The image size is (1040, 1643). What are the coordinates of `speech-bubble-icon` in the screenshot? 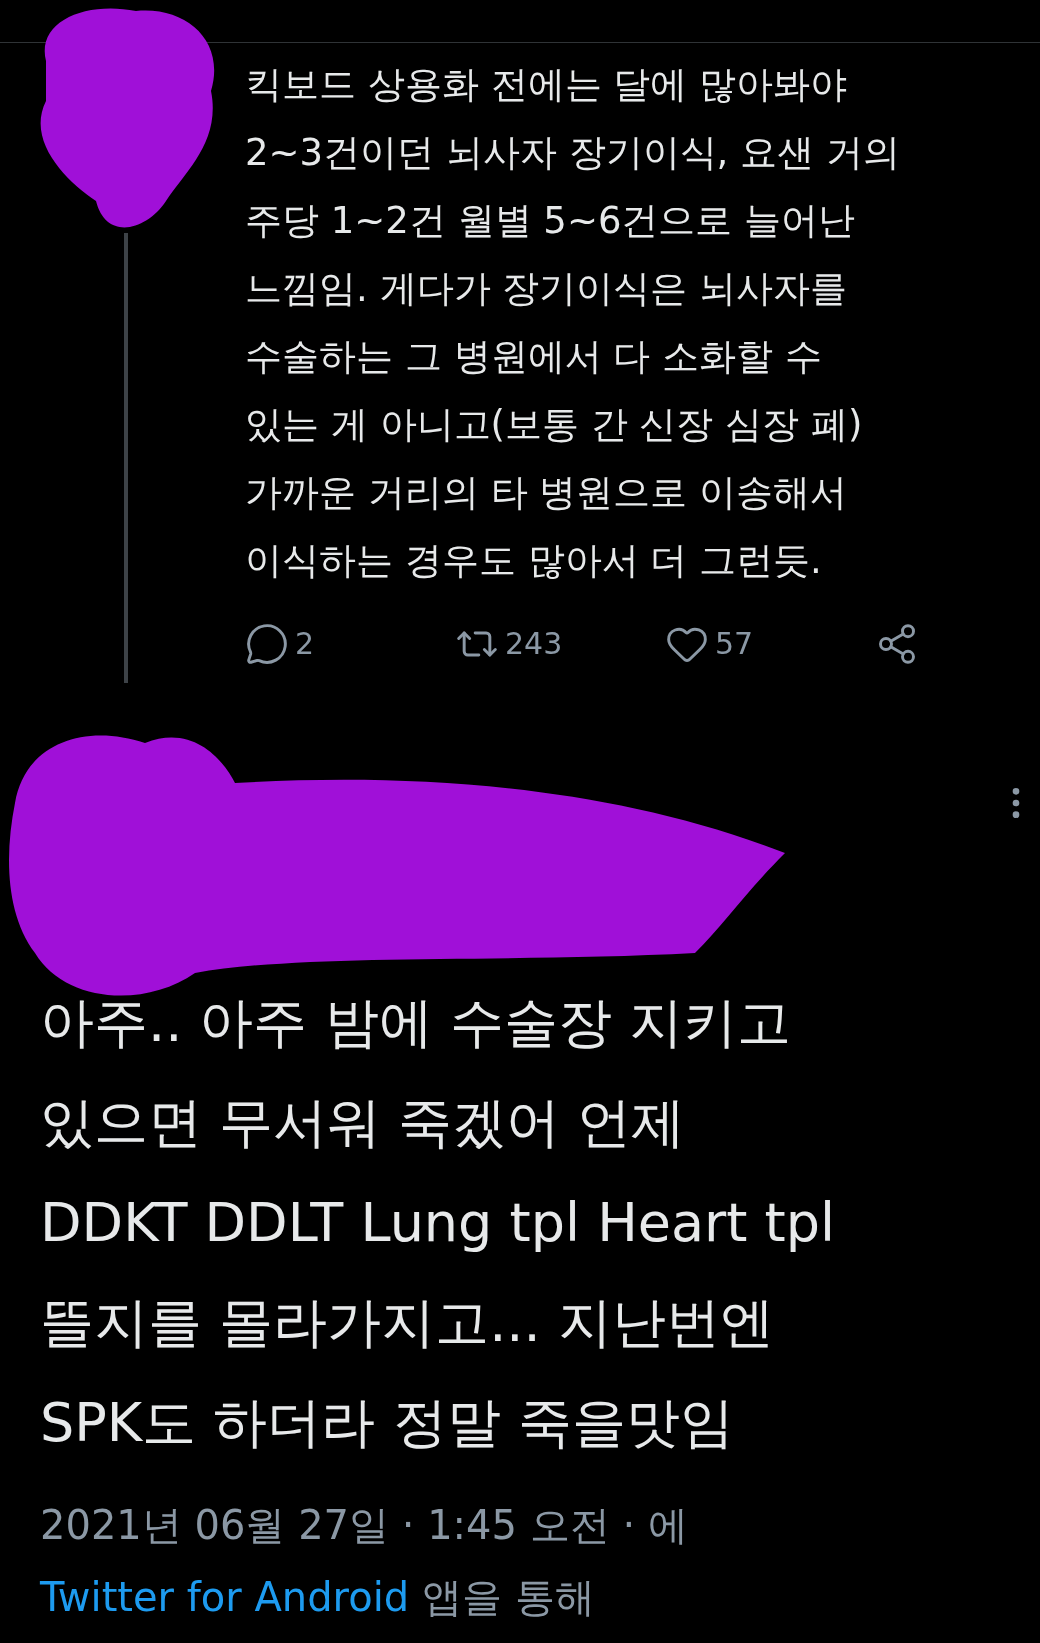 It's located at (267, 643).